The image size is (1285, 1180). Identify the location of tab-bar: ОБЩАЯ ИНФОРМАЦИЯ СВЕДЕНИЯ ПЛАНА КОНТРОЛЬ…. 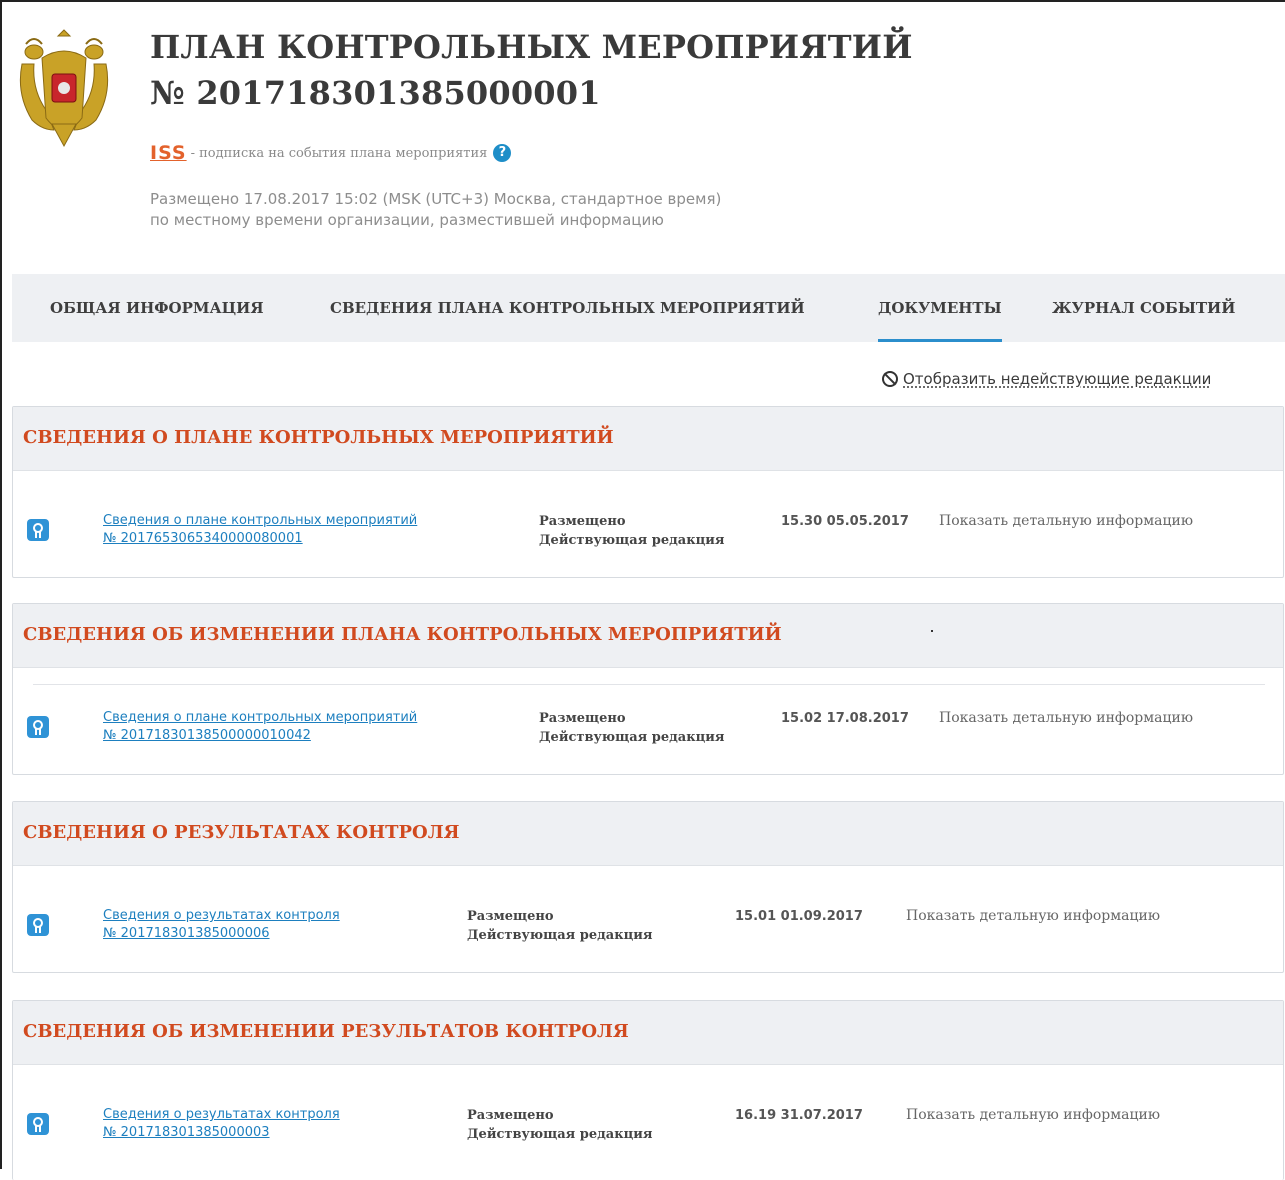
(648, 308).